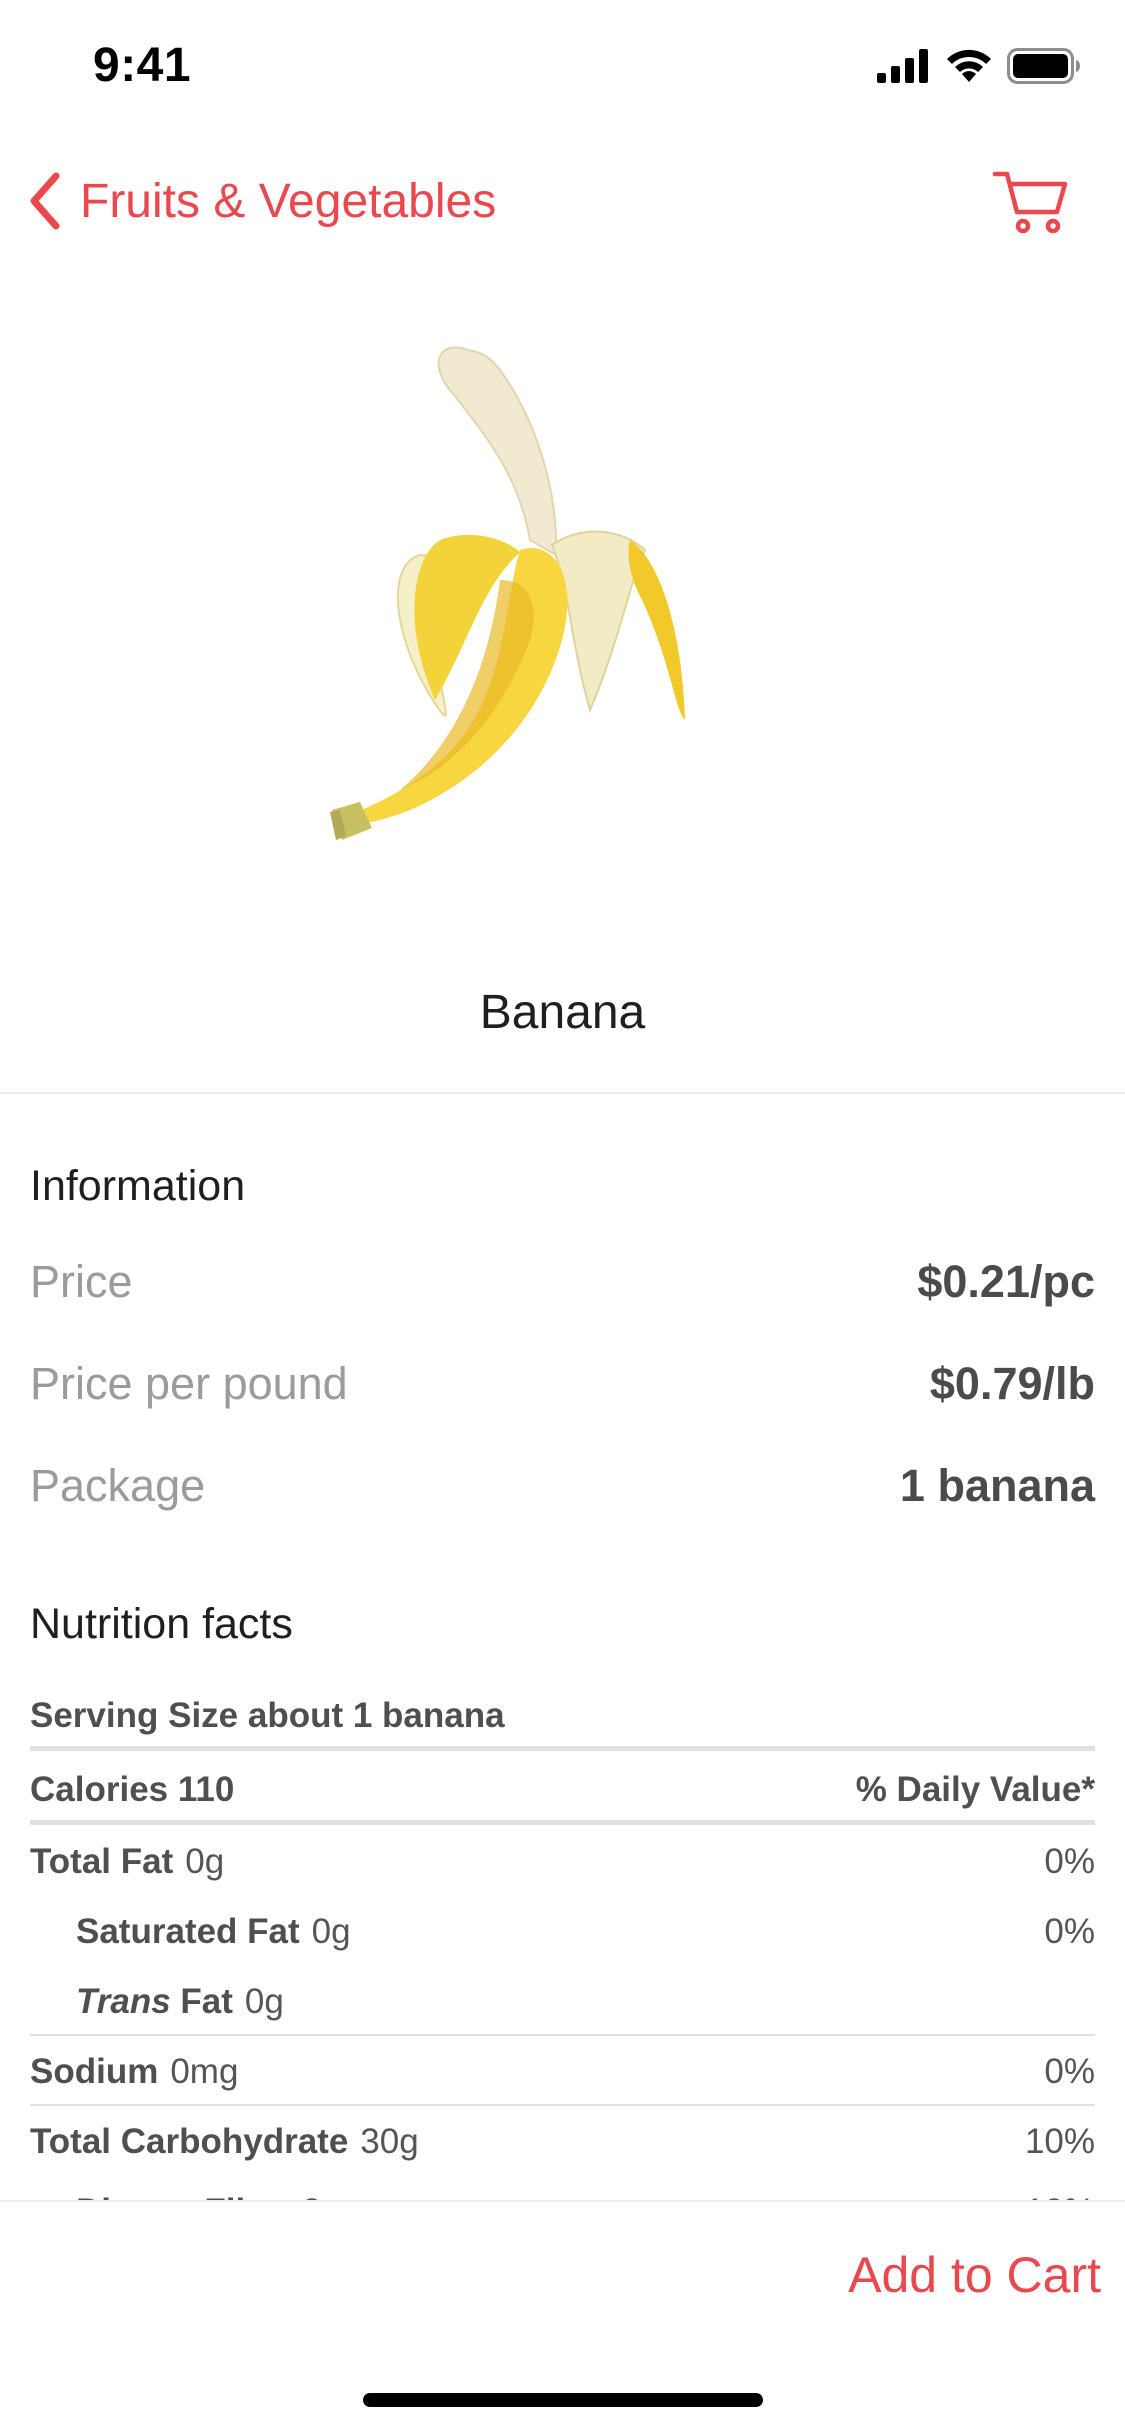  I want to click on calories-row: Calories 110 % Daily Value*, so click(562, 1790).